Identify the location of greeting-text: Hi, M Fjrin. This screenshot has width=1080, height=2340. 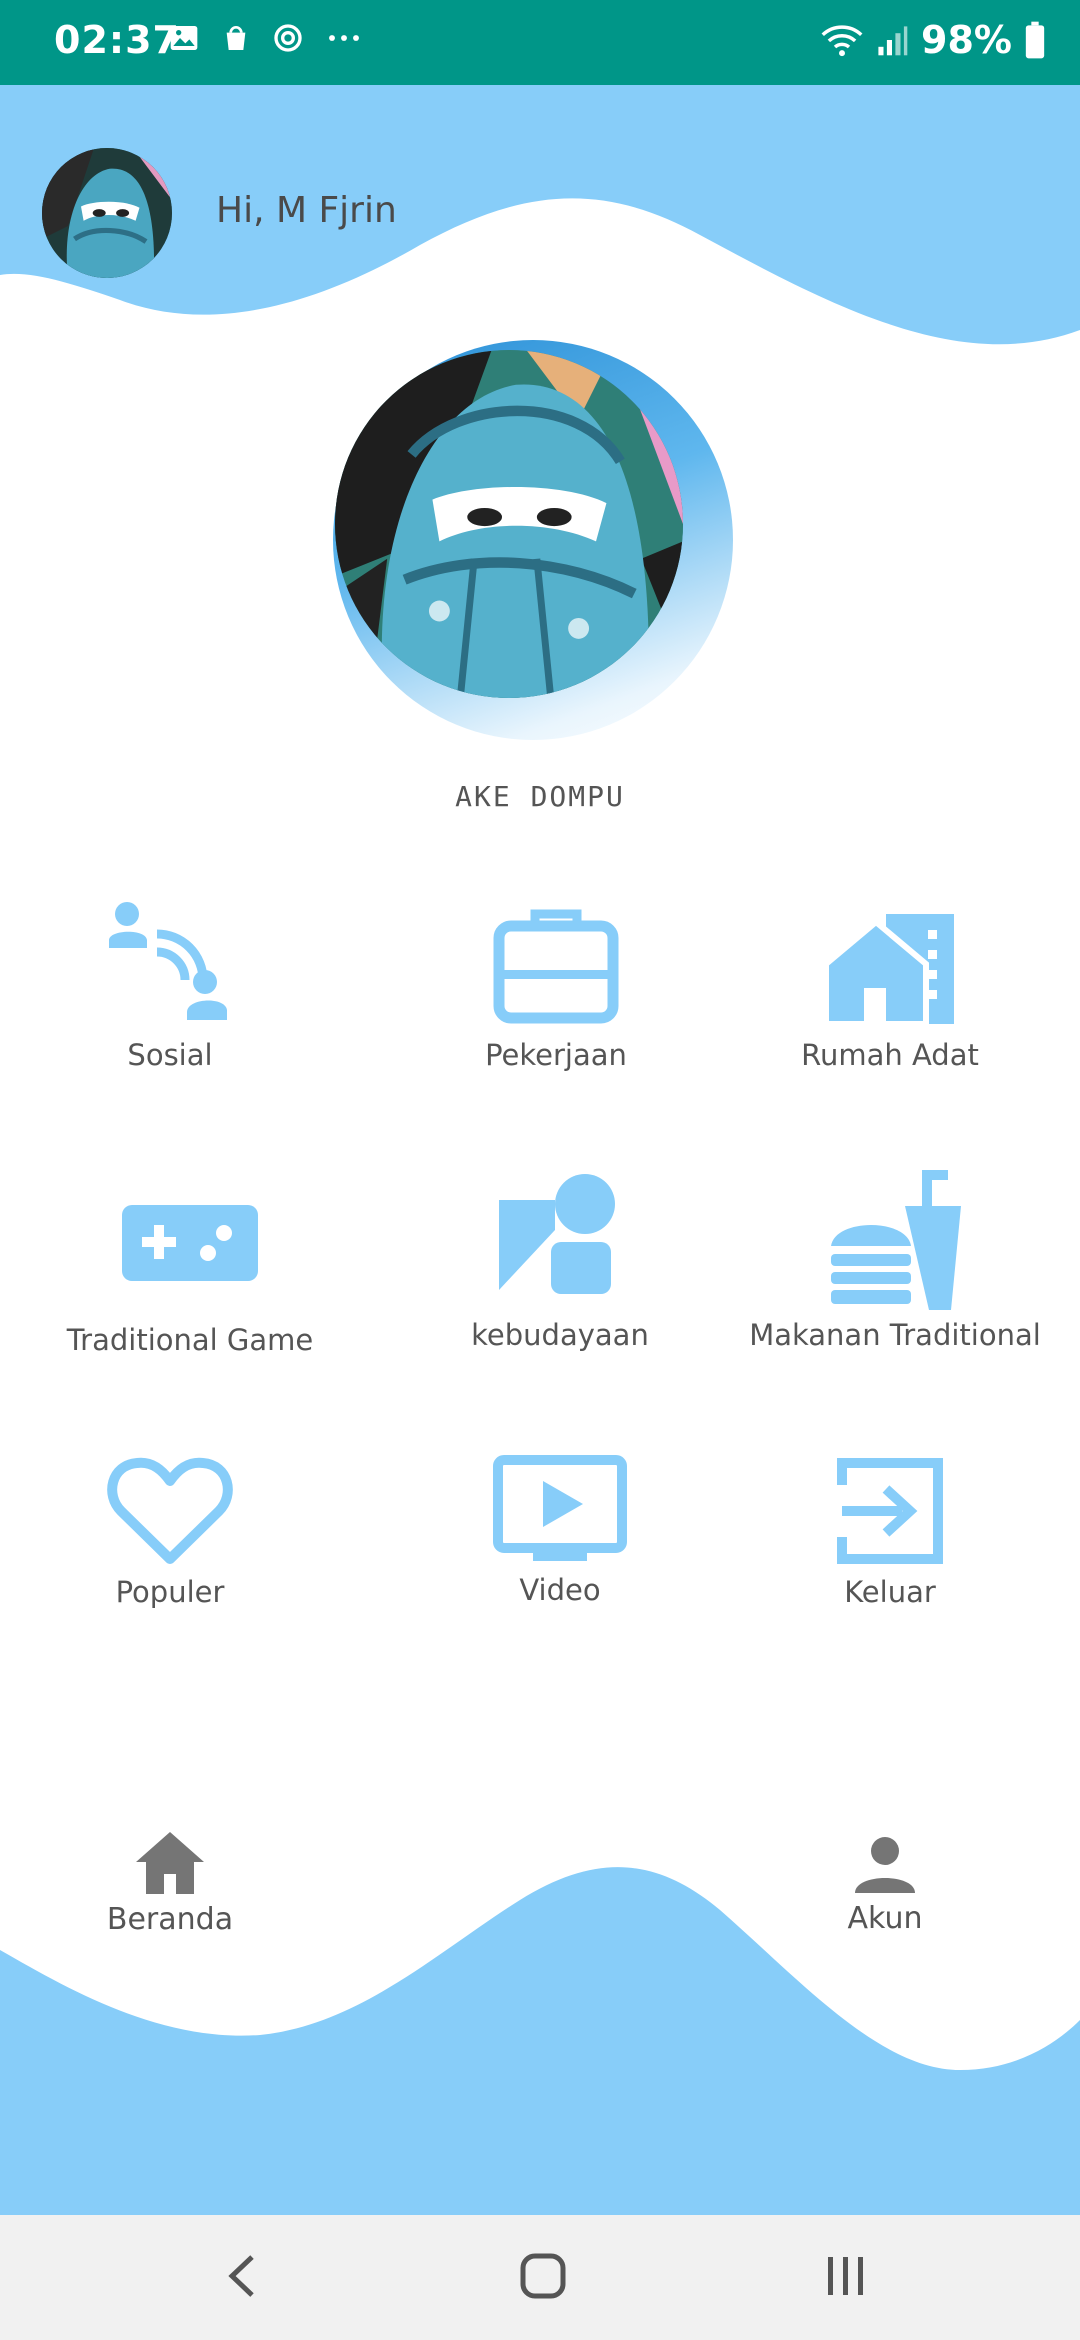
(306, 210).